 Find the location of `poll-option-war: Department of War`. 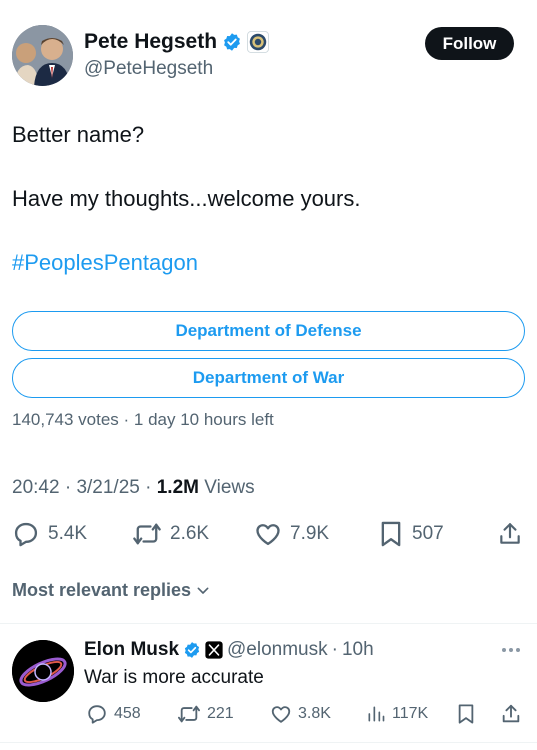

poll-option-war: Department of War is located at coordinates (268, 378).